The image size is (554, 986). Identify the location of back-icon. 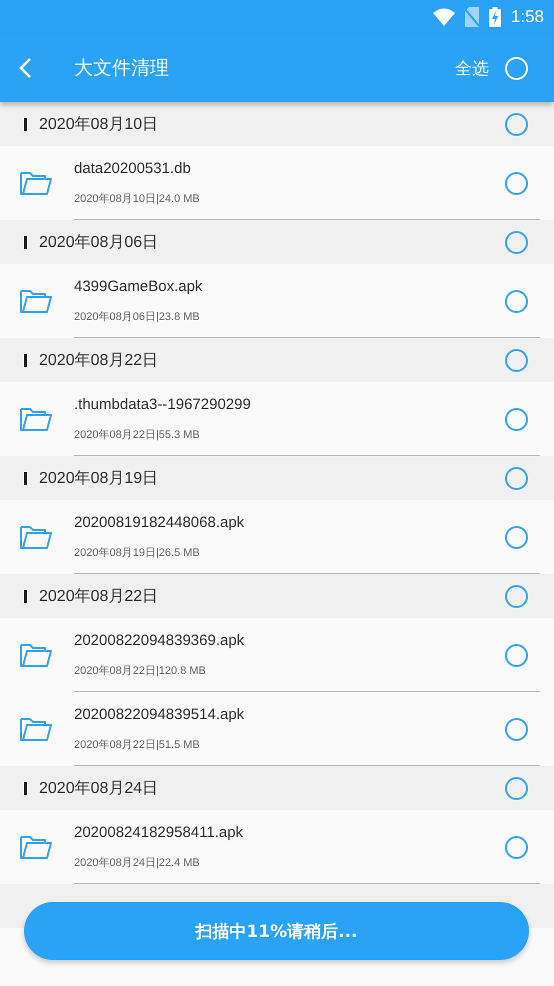
(25, 68).